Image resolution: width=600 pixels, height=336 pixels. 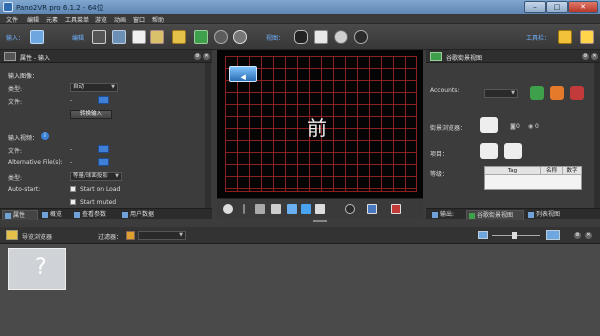 What do you see at coordinates (77, 19) in the screenshot?
I see `menu-tools: 工具菜单` at bounding box center [77, 19].